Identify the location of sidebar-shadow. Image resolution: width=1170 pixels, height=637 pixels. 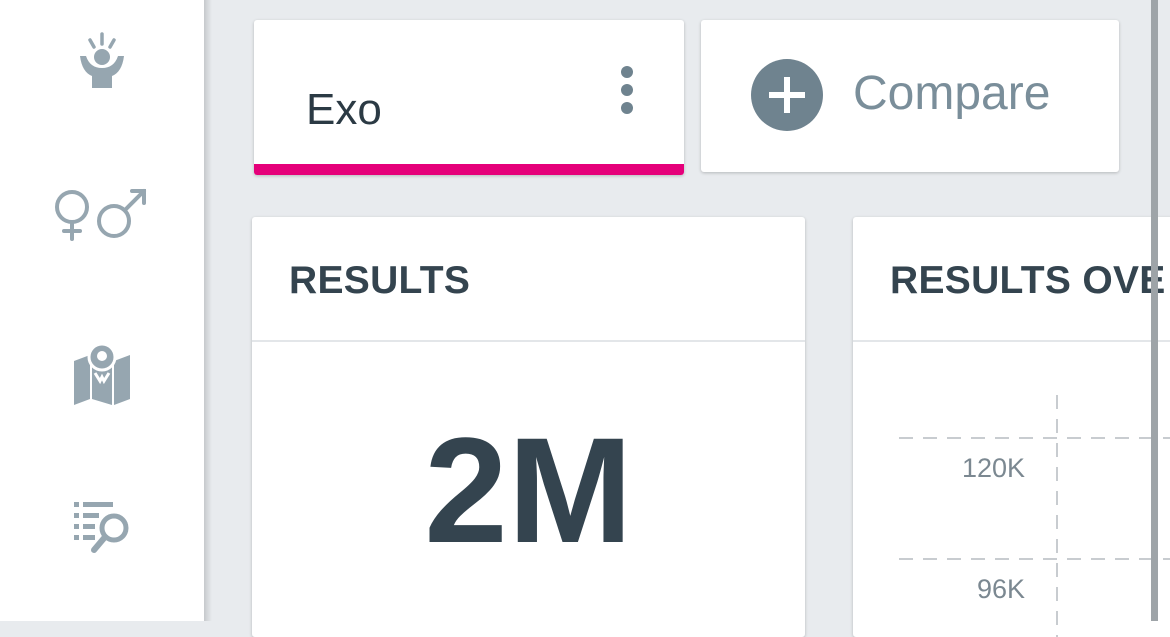
(208, 310).